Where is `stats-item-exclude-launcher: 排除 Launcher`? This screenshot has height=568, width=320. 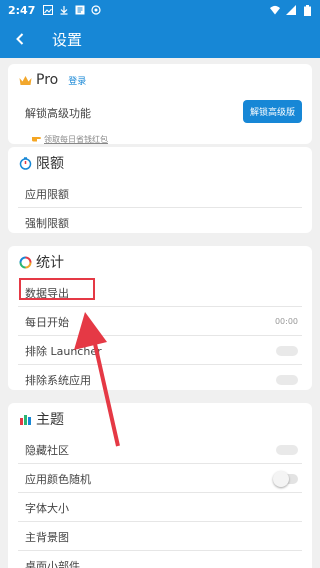
stats-item-exclude-launcher: 排除 Launcher is located at coordinates (160, 350).